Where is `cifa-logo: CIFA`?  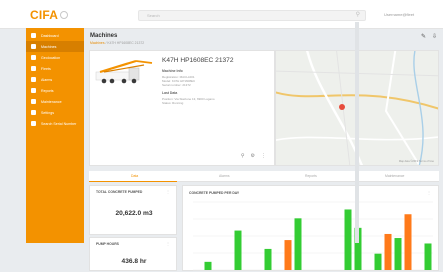 cifa-logo: CIFA is located at coordinates (49, 15).